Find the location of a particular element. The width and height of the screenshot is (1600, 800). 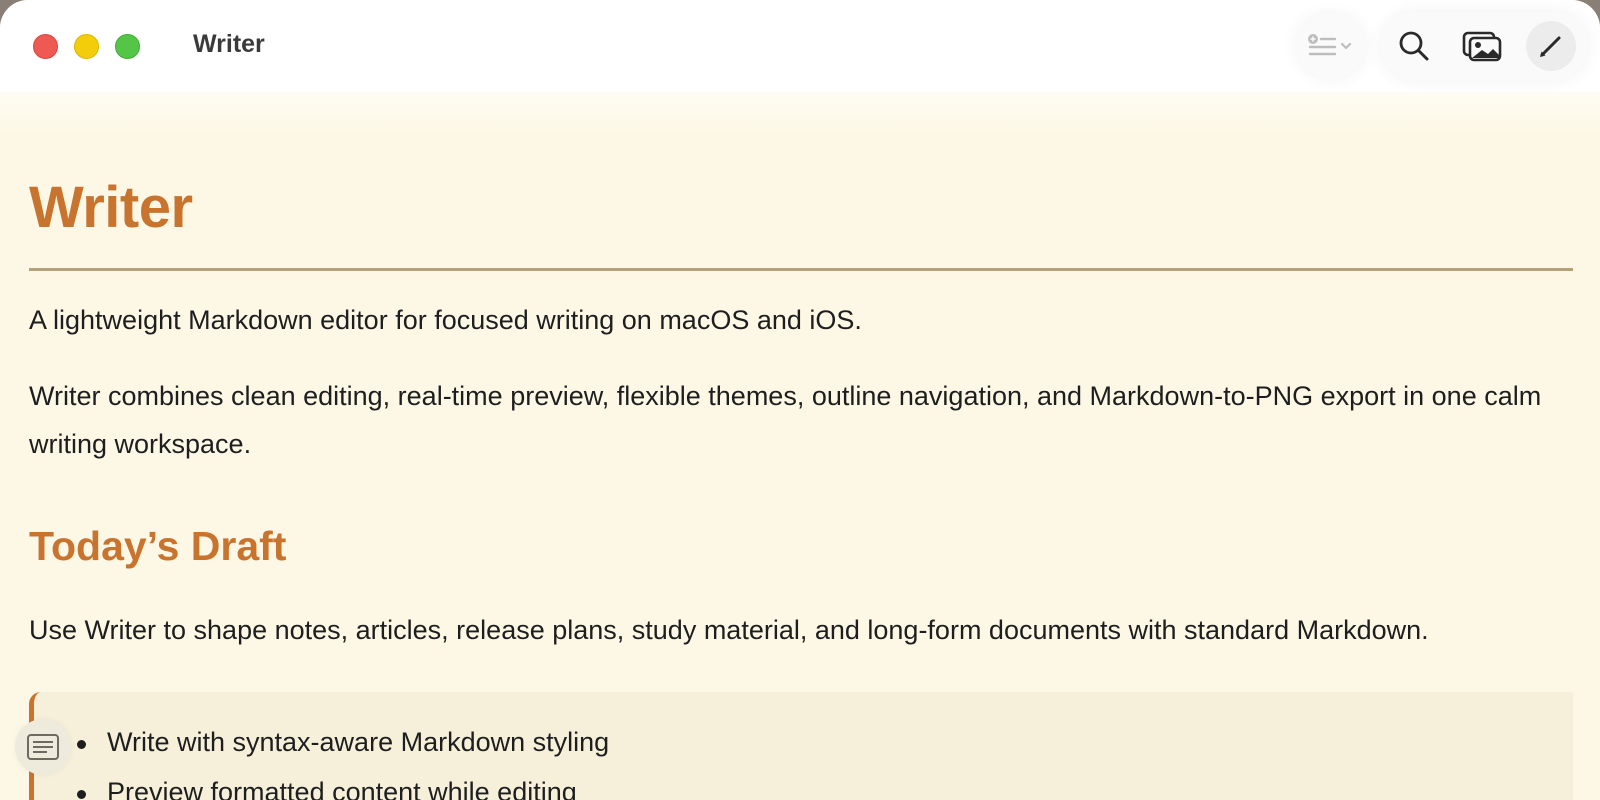

document-title: Writer is located at coordinates (111, 207).